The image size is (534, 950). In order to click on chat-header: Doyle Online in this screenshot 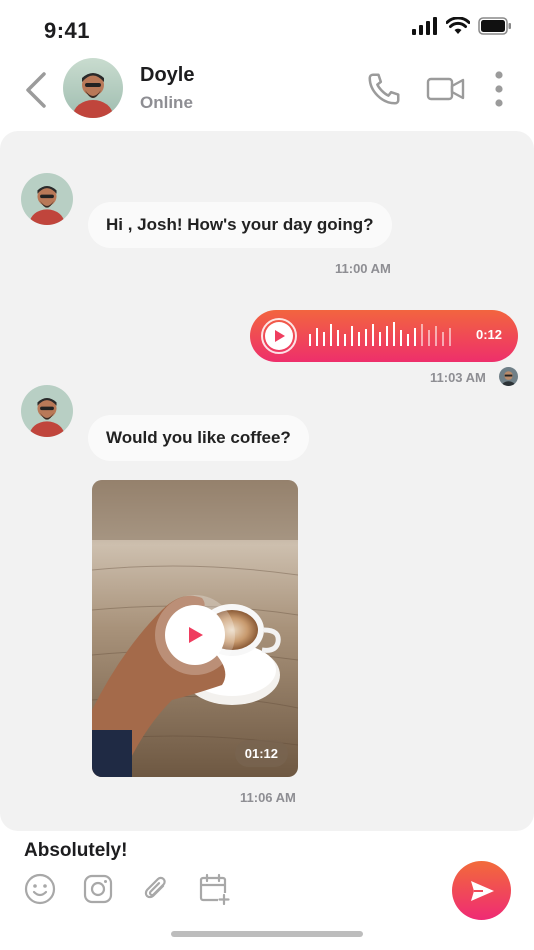, I will do `click(267, 90)`.